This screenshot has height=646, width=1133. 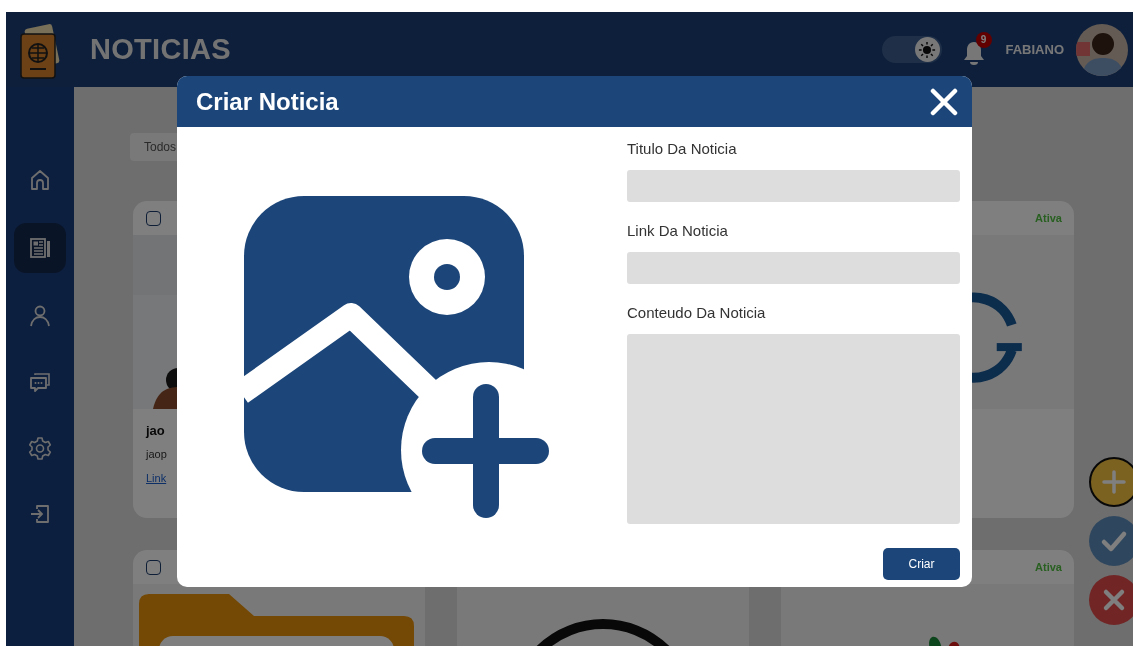 I want to click on logout-icon, so click(x=40, y=514).